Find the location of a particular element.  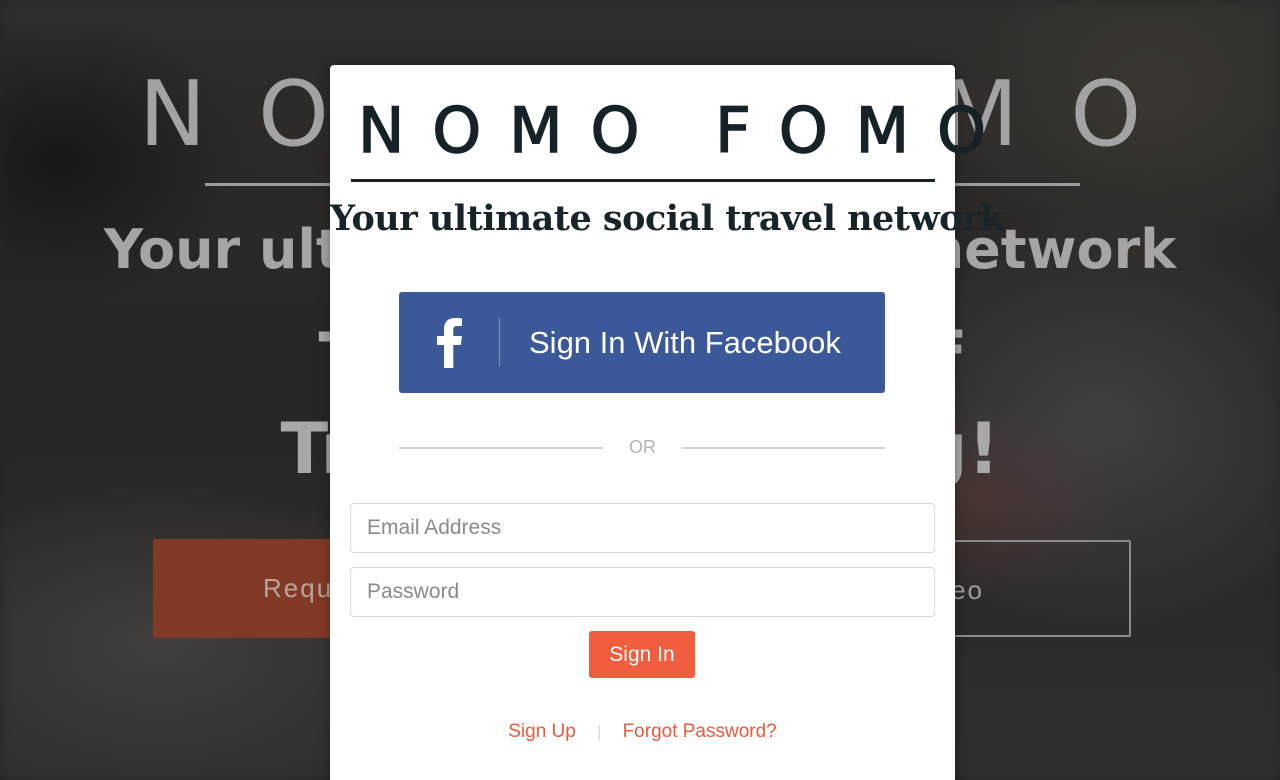

password-field is located at coordinates (642, 592).